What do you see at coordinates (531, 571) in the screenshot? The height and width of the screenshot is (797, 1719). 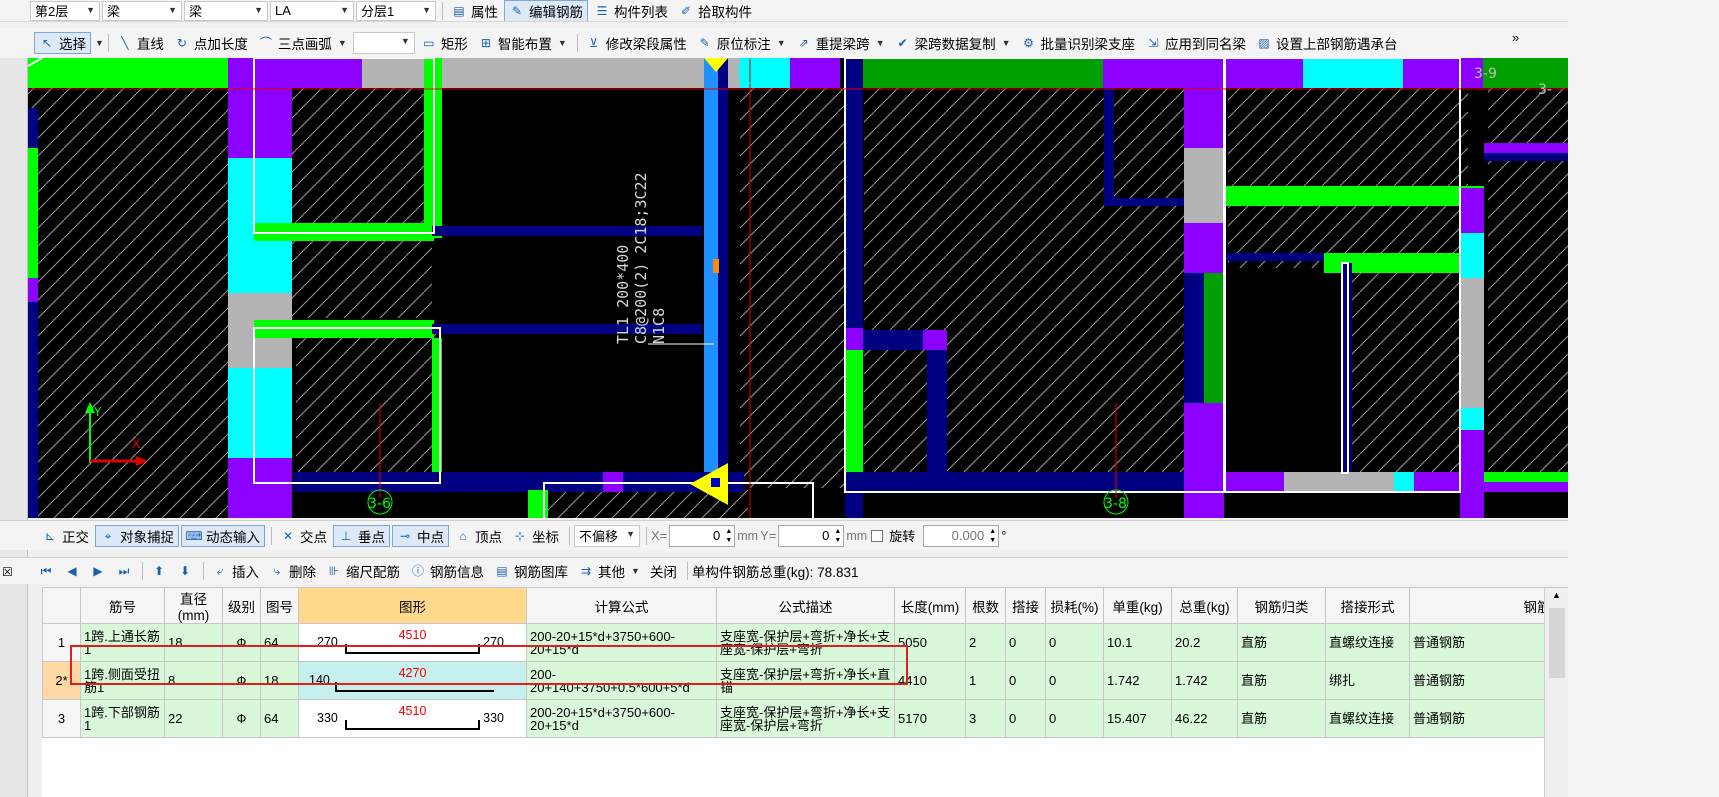 I see `rebar-library-button: ▤ 钢筋图库` at bounding box center [531, 571].